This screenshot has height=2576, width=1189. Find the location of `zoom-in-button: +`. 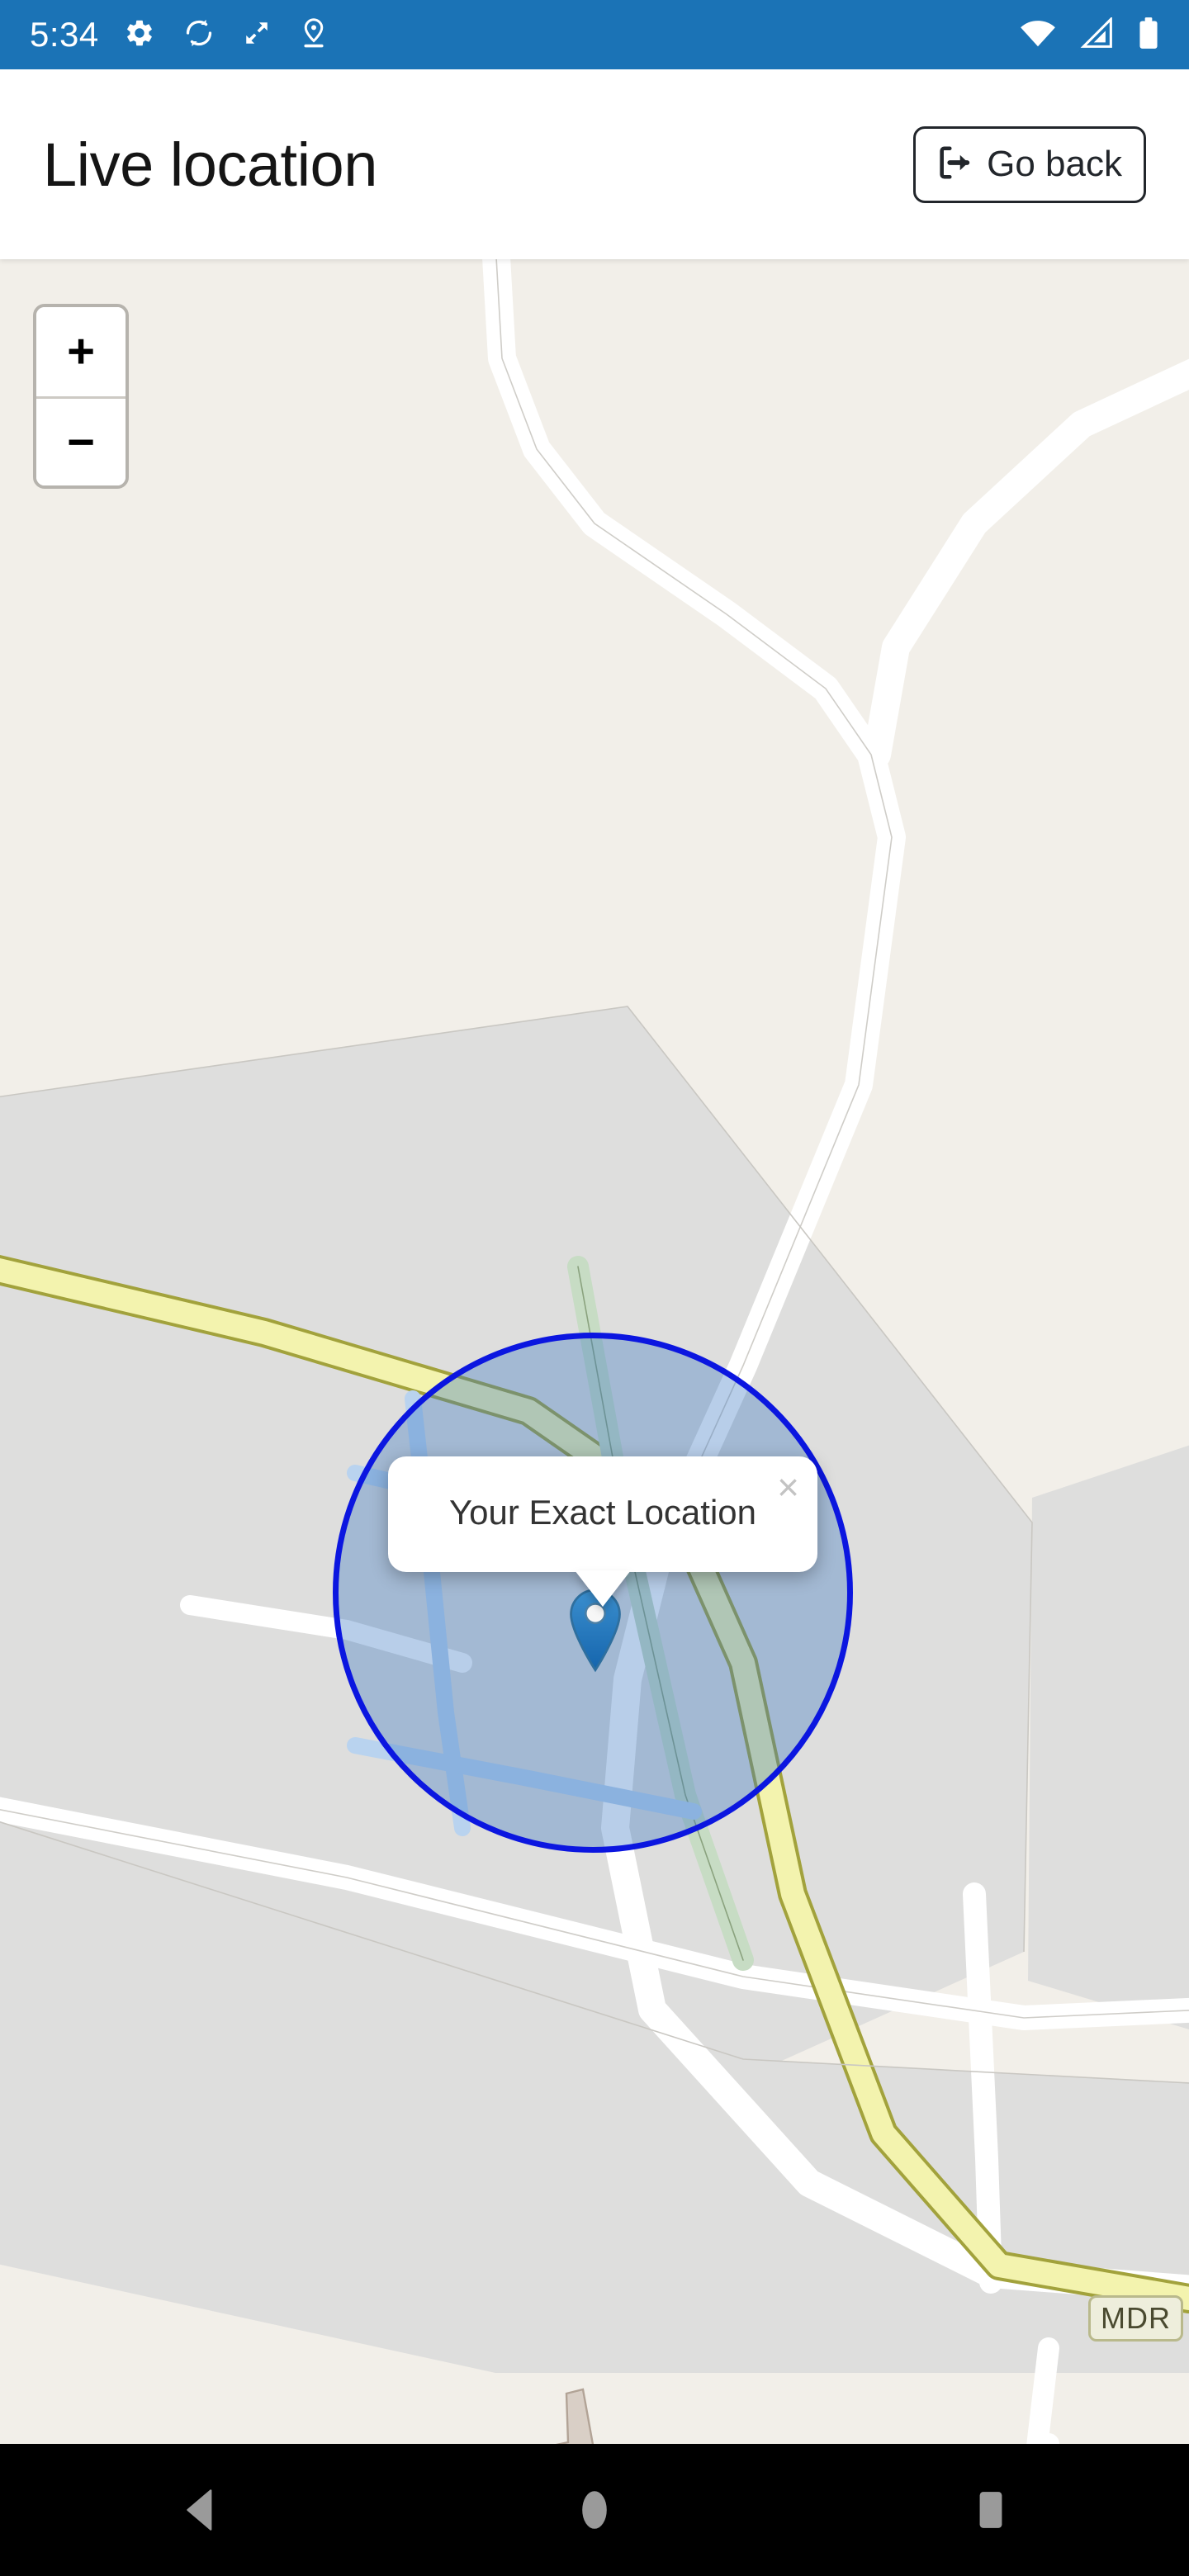

zoom-in-button: + is located at coordinates (81, 351).